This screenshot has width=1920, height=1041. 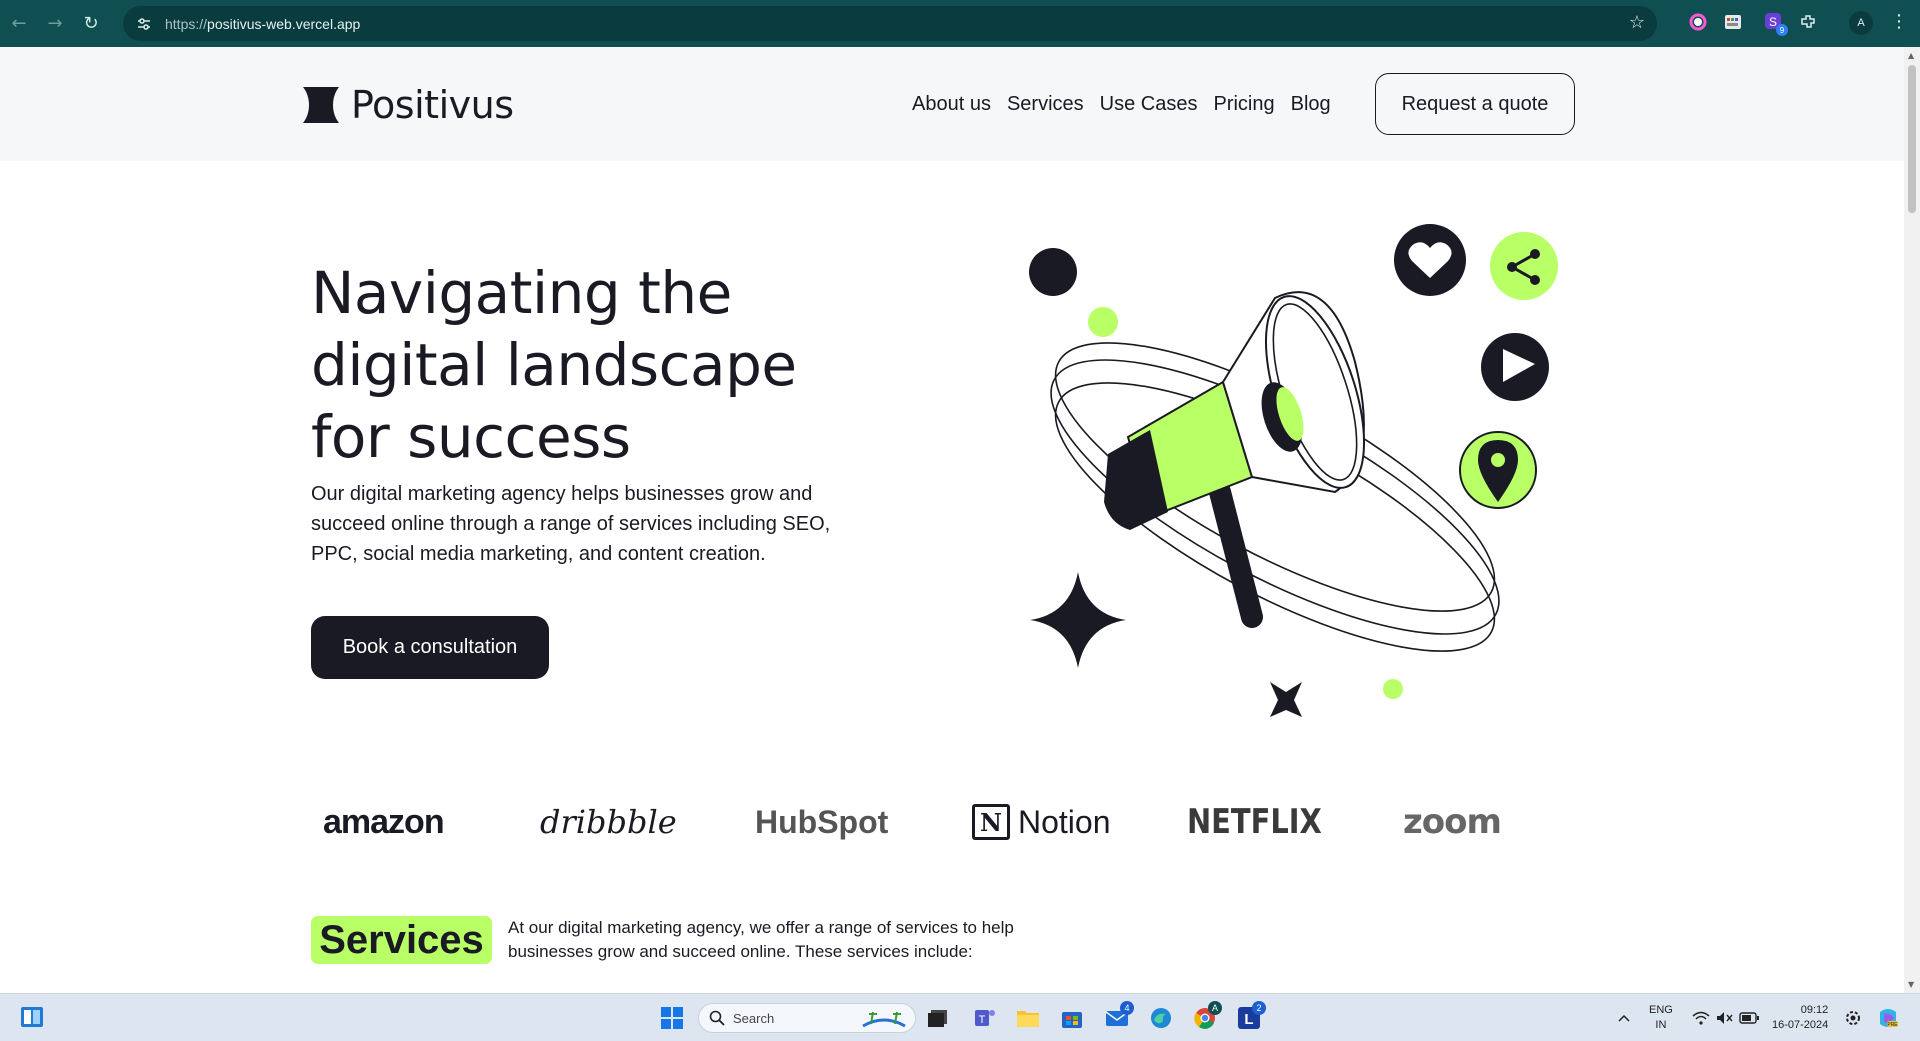 What do you see at coordinates (1624, 1018) in the screenshot?
I see `tray-chevron-up-icon` at bounding box center [1624, 1018].